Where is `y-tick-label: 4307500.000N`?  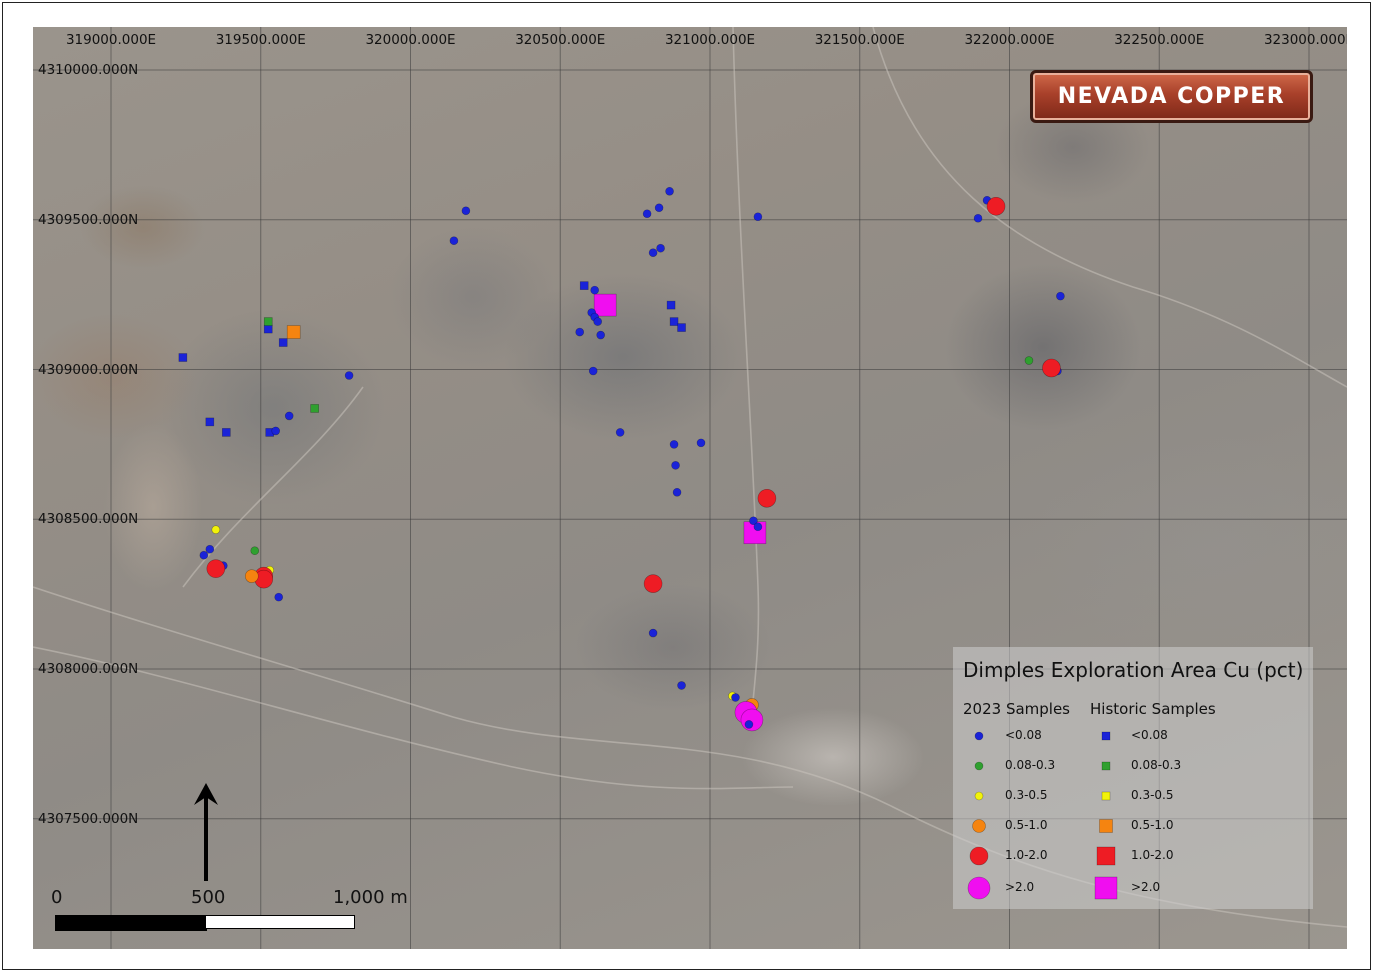 y-tick-label: 4307500.000N is located at coordinates (88, 818).